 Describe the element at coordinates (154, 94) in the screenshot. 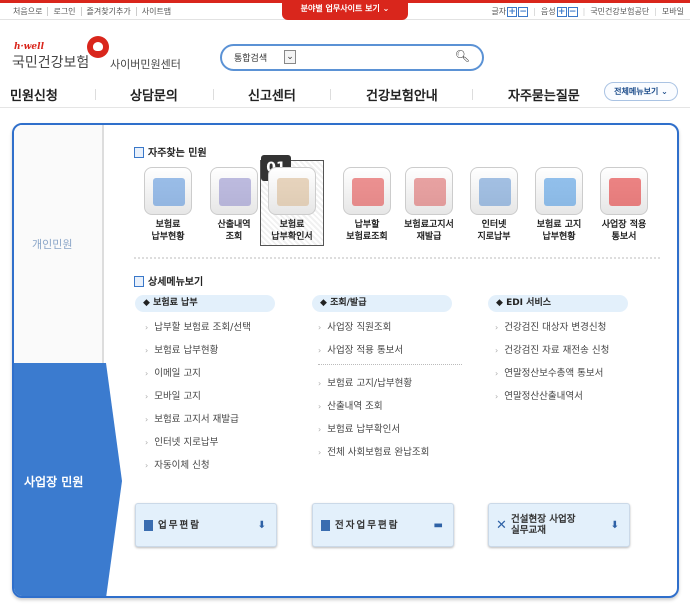

I see `nav-consult: 상담문의` at that location.